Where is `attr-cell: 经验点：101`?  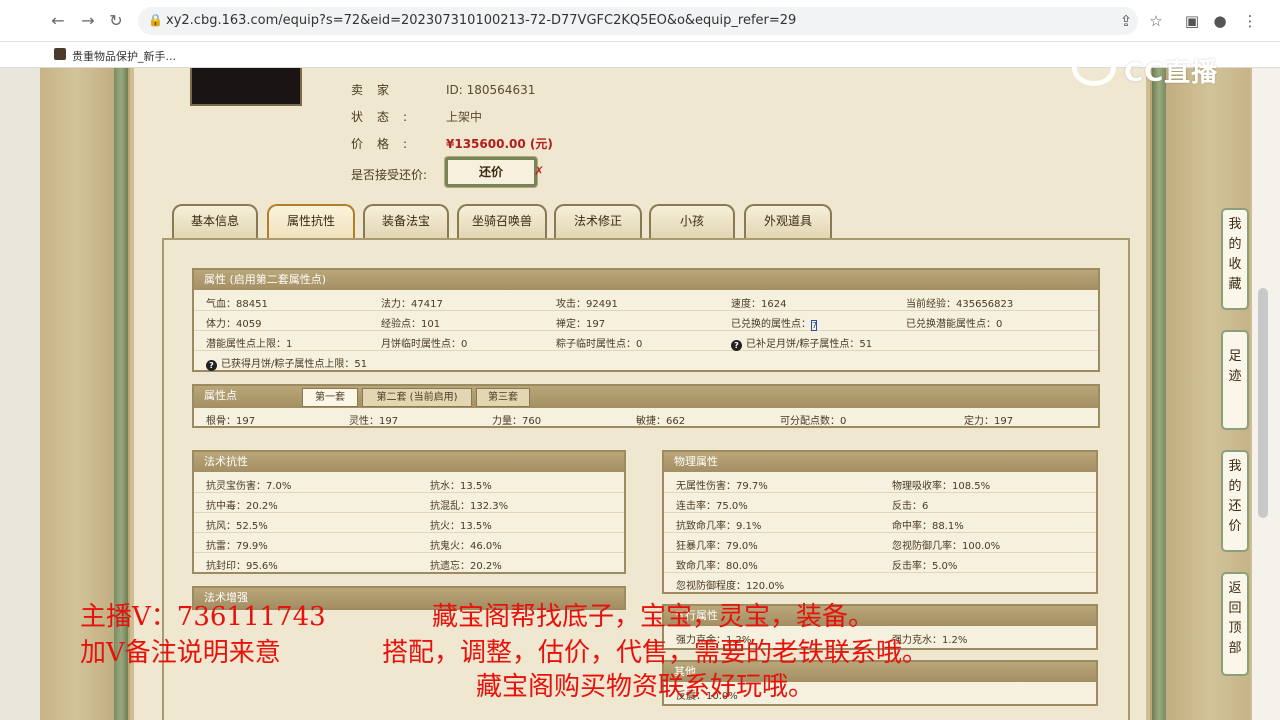 attr-cell: 经验点：101 is located at coordinates (411, 324).